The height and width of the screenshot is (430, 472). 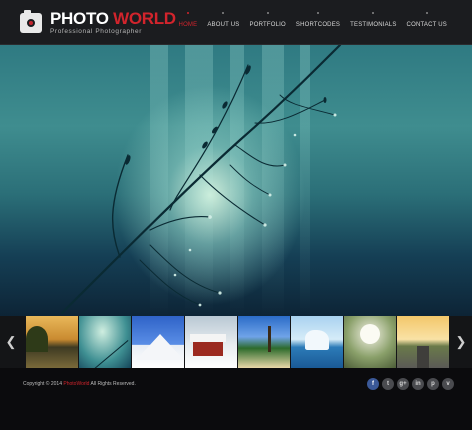 What do you see at coordinates (433, 384) in the screenshot?
I see `pinterest-icon: p` at bounding box center [433, 384].